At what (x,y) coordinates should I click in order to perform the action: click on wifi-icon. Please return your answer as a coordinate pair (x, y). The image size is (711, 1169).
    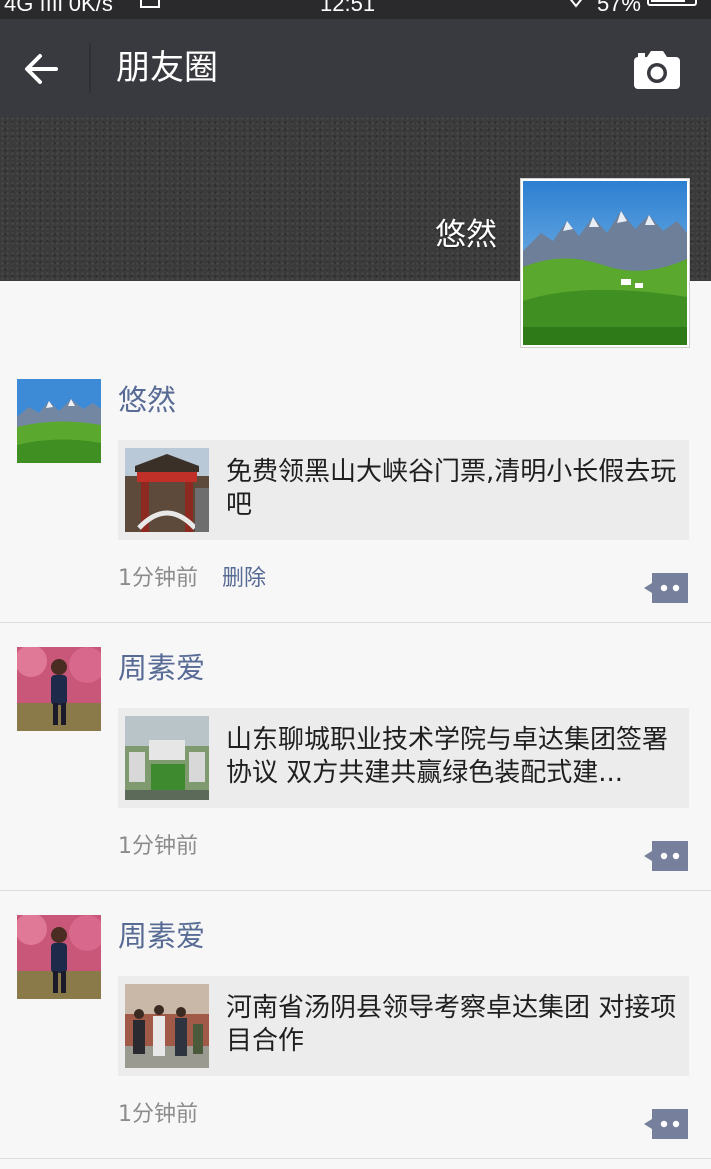
    Looking at the image, I should click on (576, 4).